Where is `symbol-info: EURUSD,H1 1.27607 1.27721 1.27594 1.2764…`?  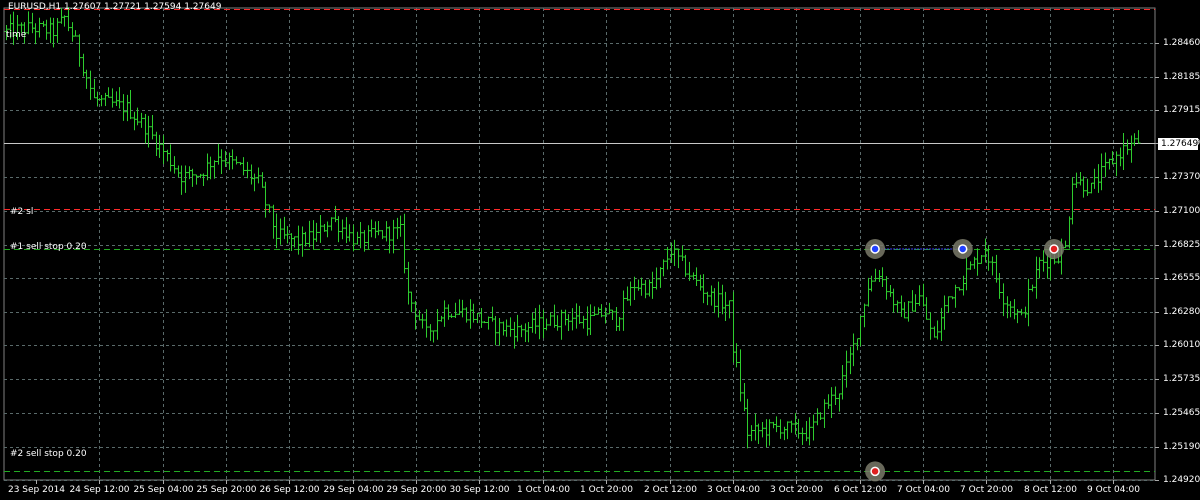 symbol-info: EURUSD,H1 1.27607 1.27721 1.27594 1.2764… is located at coordinates (115, 7).